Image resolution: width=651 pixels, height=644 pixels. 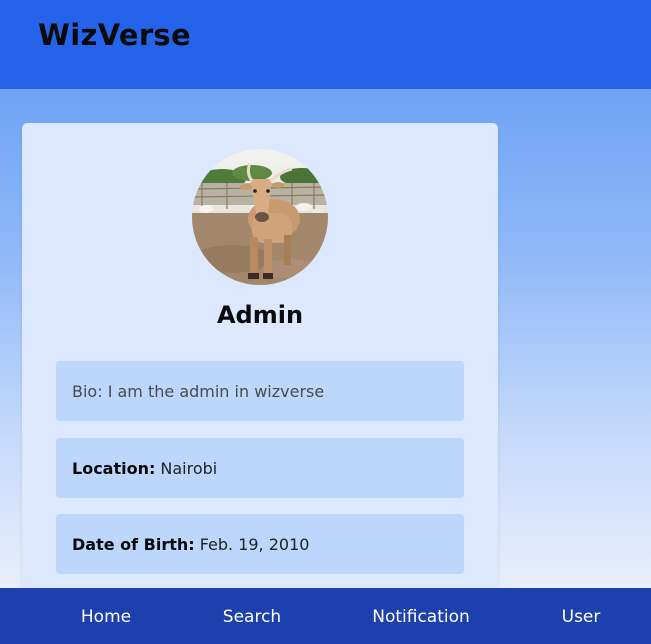 I want to click on profile-avatar, so click(x=260, y=217).